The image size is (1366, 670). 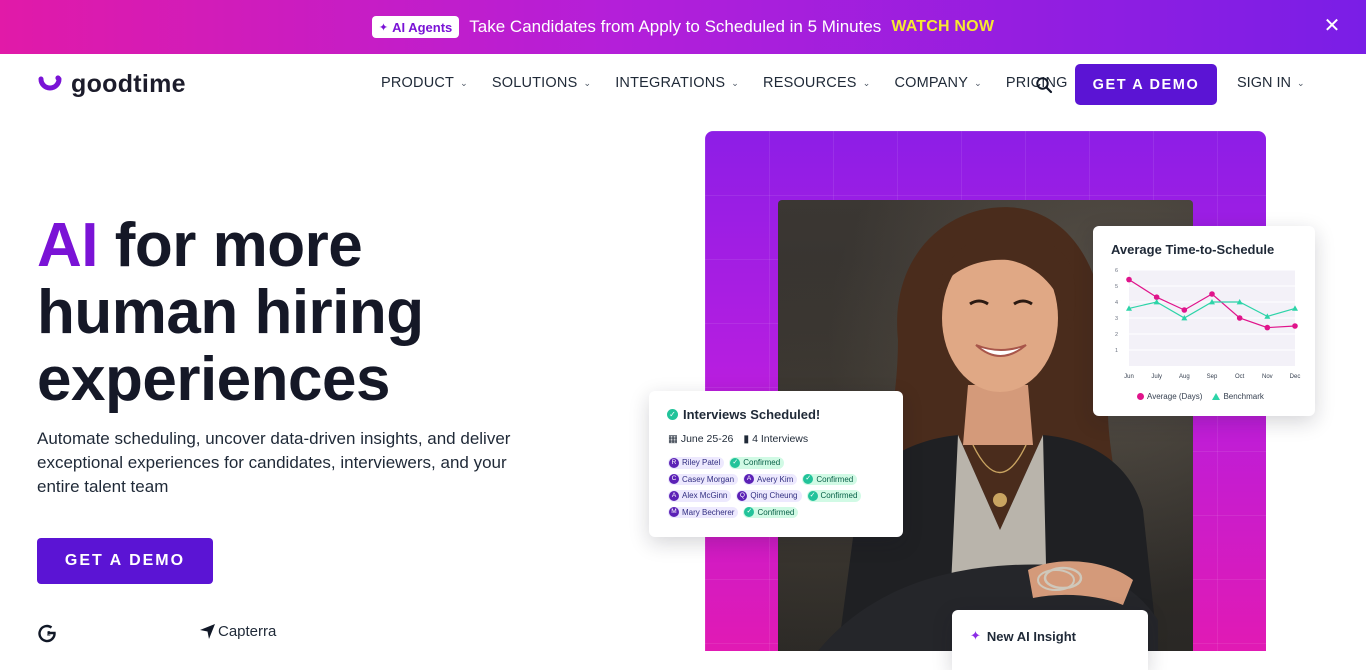 What do you see at coordinates (1169, 396) in the screenshot?
I see `legend-average: Average (Days)` at bounding box center [1169, 396].